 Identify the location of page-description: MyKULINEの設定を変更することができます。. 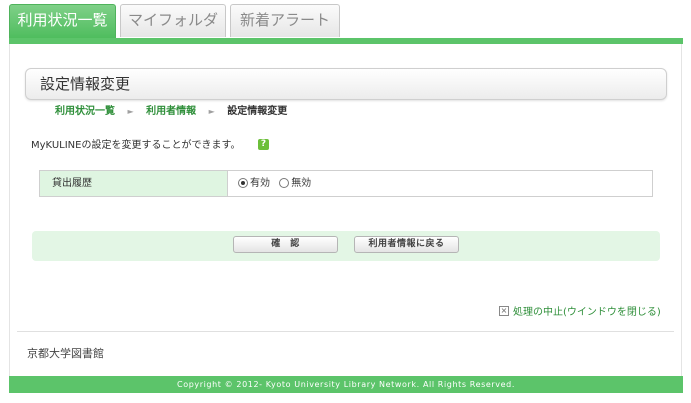
(136, 145).